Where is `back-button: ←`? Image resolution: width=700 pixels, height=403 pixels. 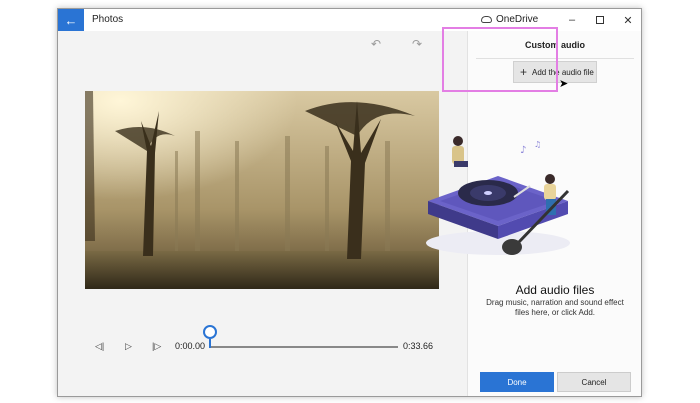
back-button: ← is located at coordinates (71, 20).